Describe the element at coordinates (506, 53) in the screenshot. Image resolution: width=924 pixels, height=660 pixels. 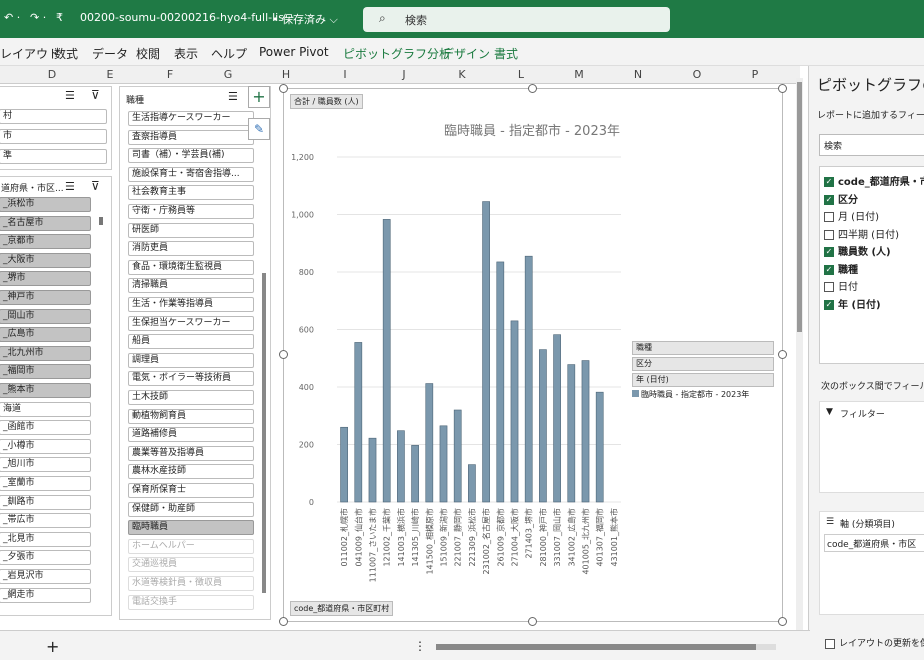
I see `tab-format: 書式` at that location.